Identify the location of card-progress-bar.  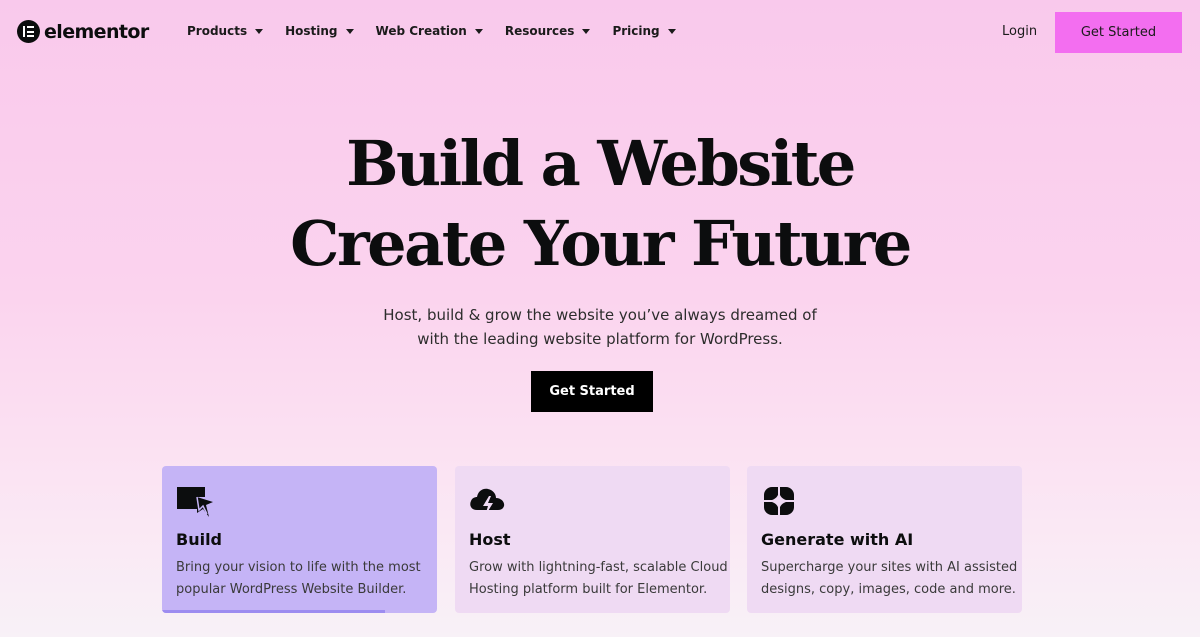
(273, 611).